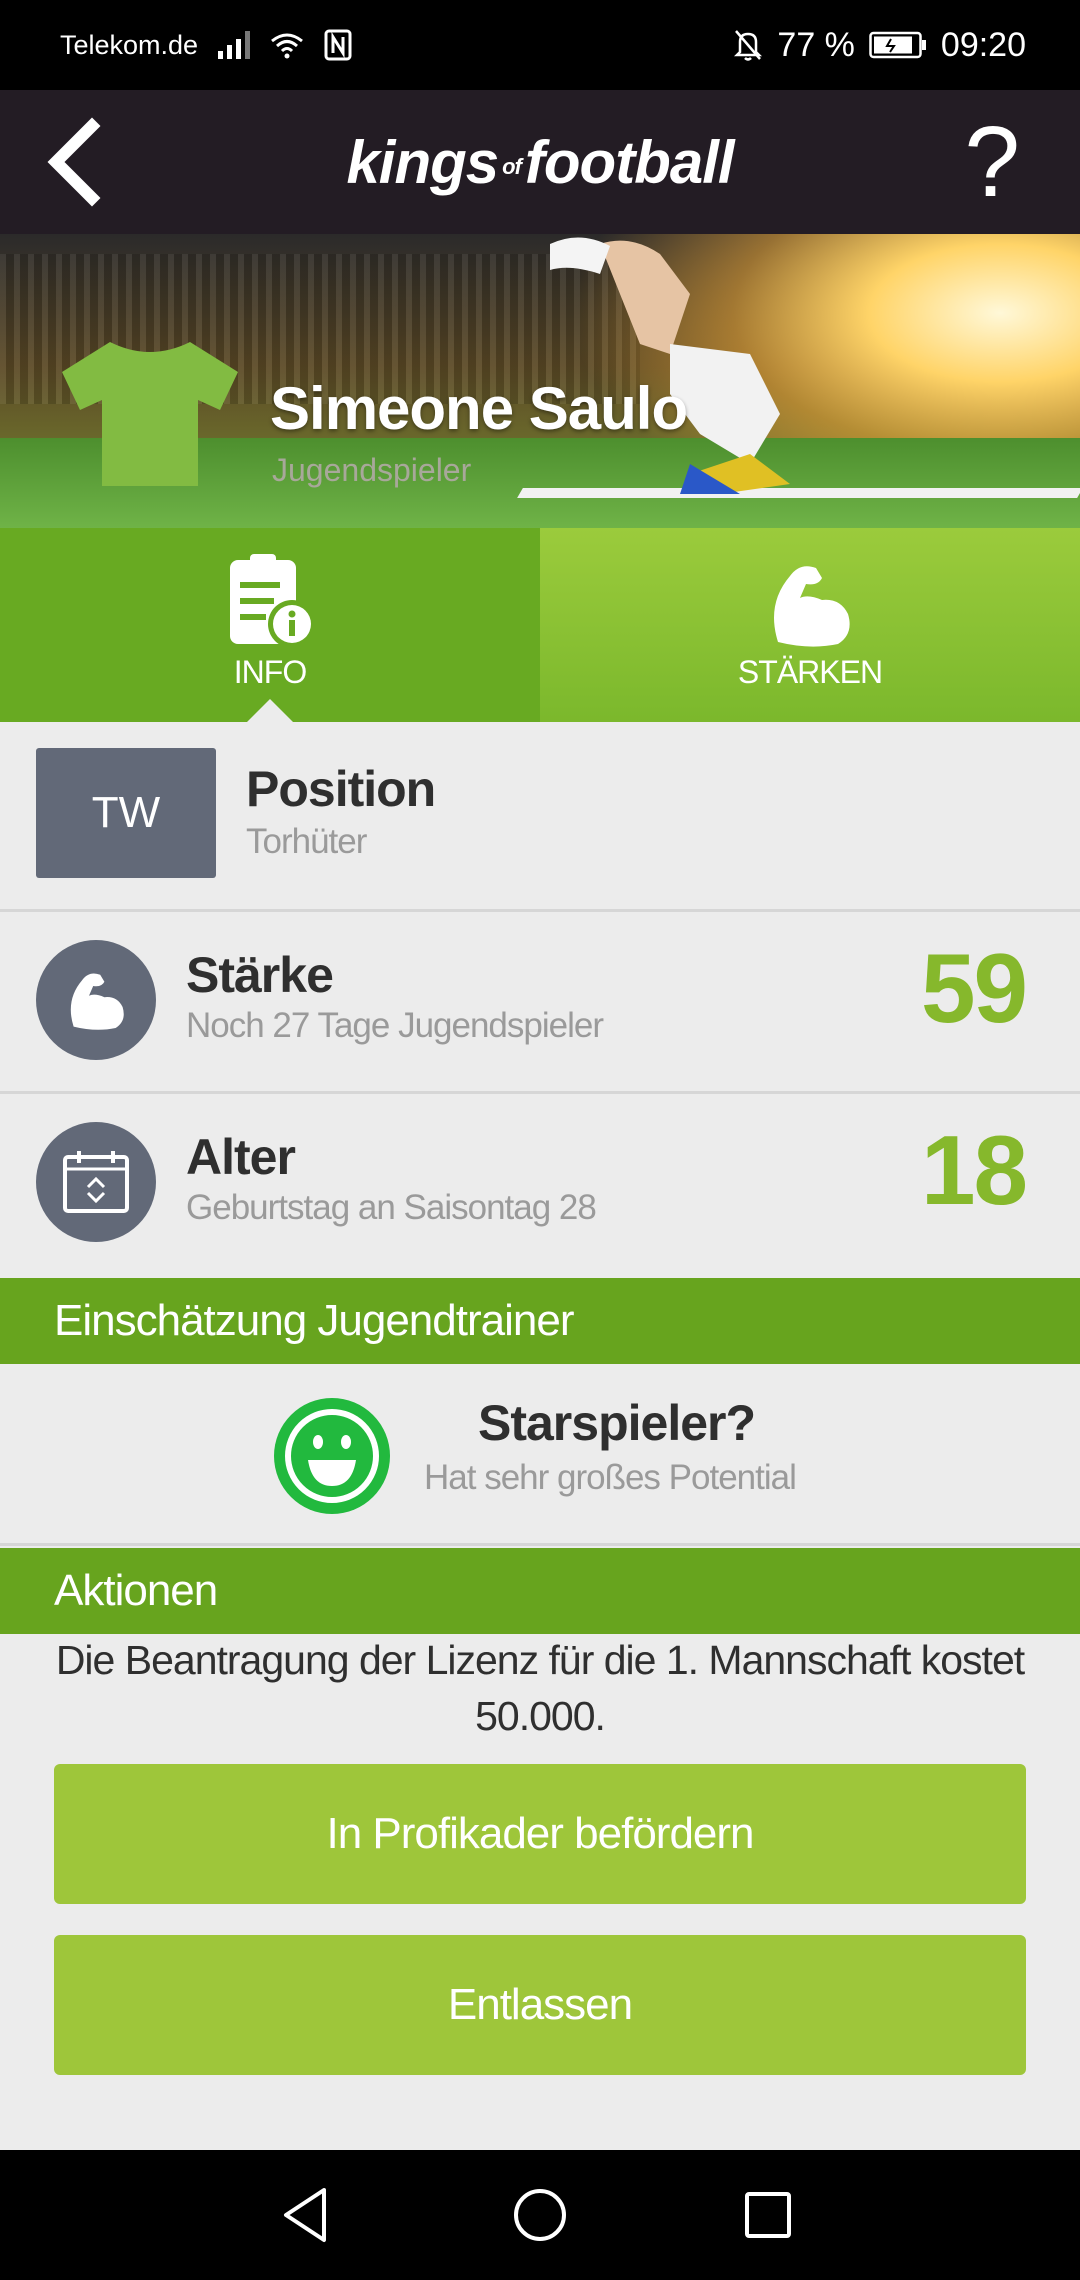 The width and height of the screenshot is (1080, 2280). Describe the element at coordinates (540, 1321) in the screenshot. I see `trainer-section-header: Einschätzung Jugendtrainer` at that location.